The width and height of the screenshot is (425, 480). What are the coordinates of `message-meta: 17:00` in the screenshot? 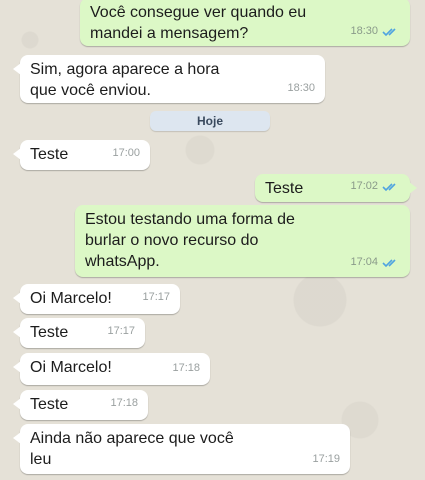 It's located at (126, 153).